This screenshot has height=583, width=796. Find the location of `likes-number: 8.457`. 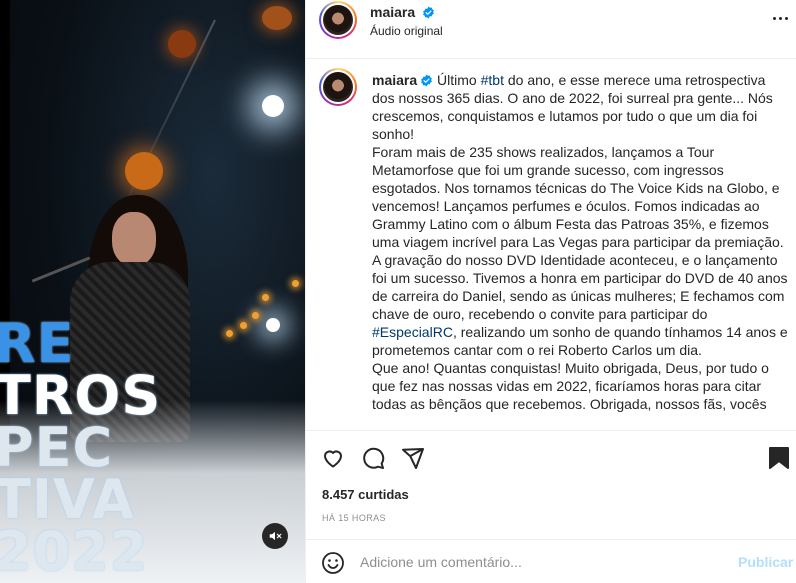

likes-number: 8.457 is located at coordinates (338, 494).